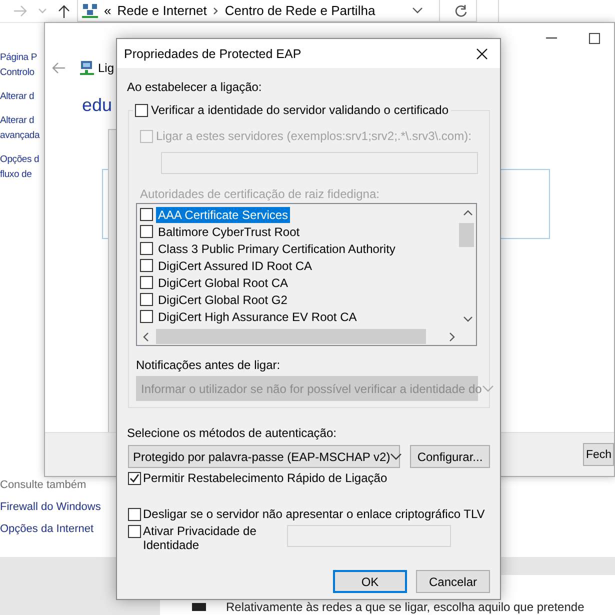 Image resolution: width=615 pixels, height=615 pixels. What do you see at coordinates (43, 485) in the screenshot?
I see `section-heading: Consulte também` at bounding box center [43, 485].